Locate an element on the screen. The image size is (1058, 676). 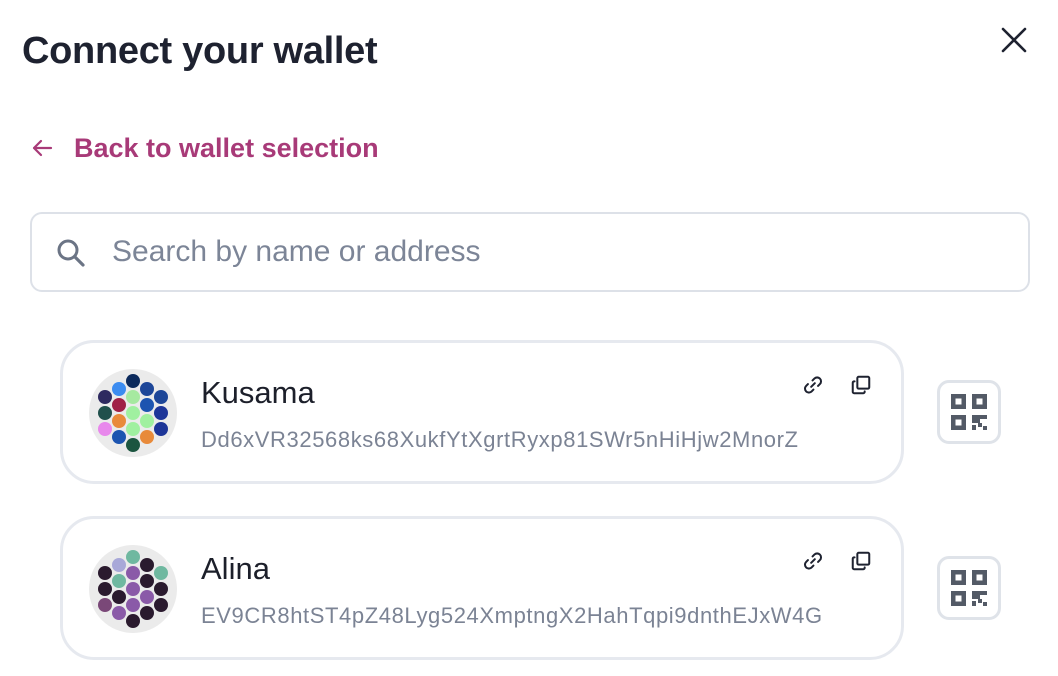
back-to-wallet-selection-link: Back to wallet selection is located at coordinates (204, 148).